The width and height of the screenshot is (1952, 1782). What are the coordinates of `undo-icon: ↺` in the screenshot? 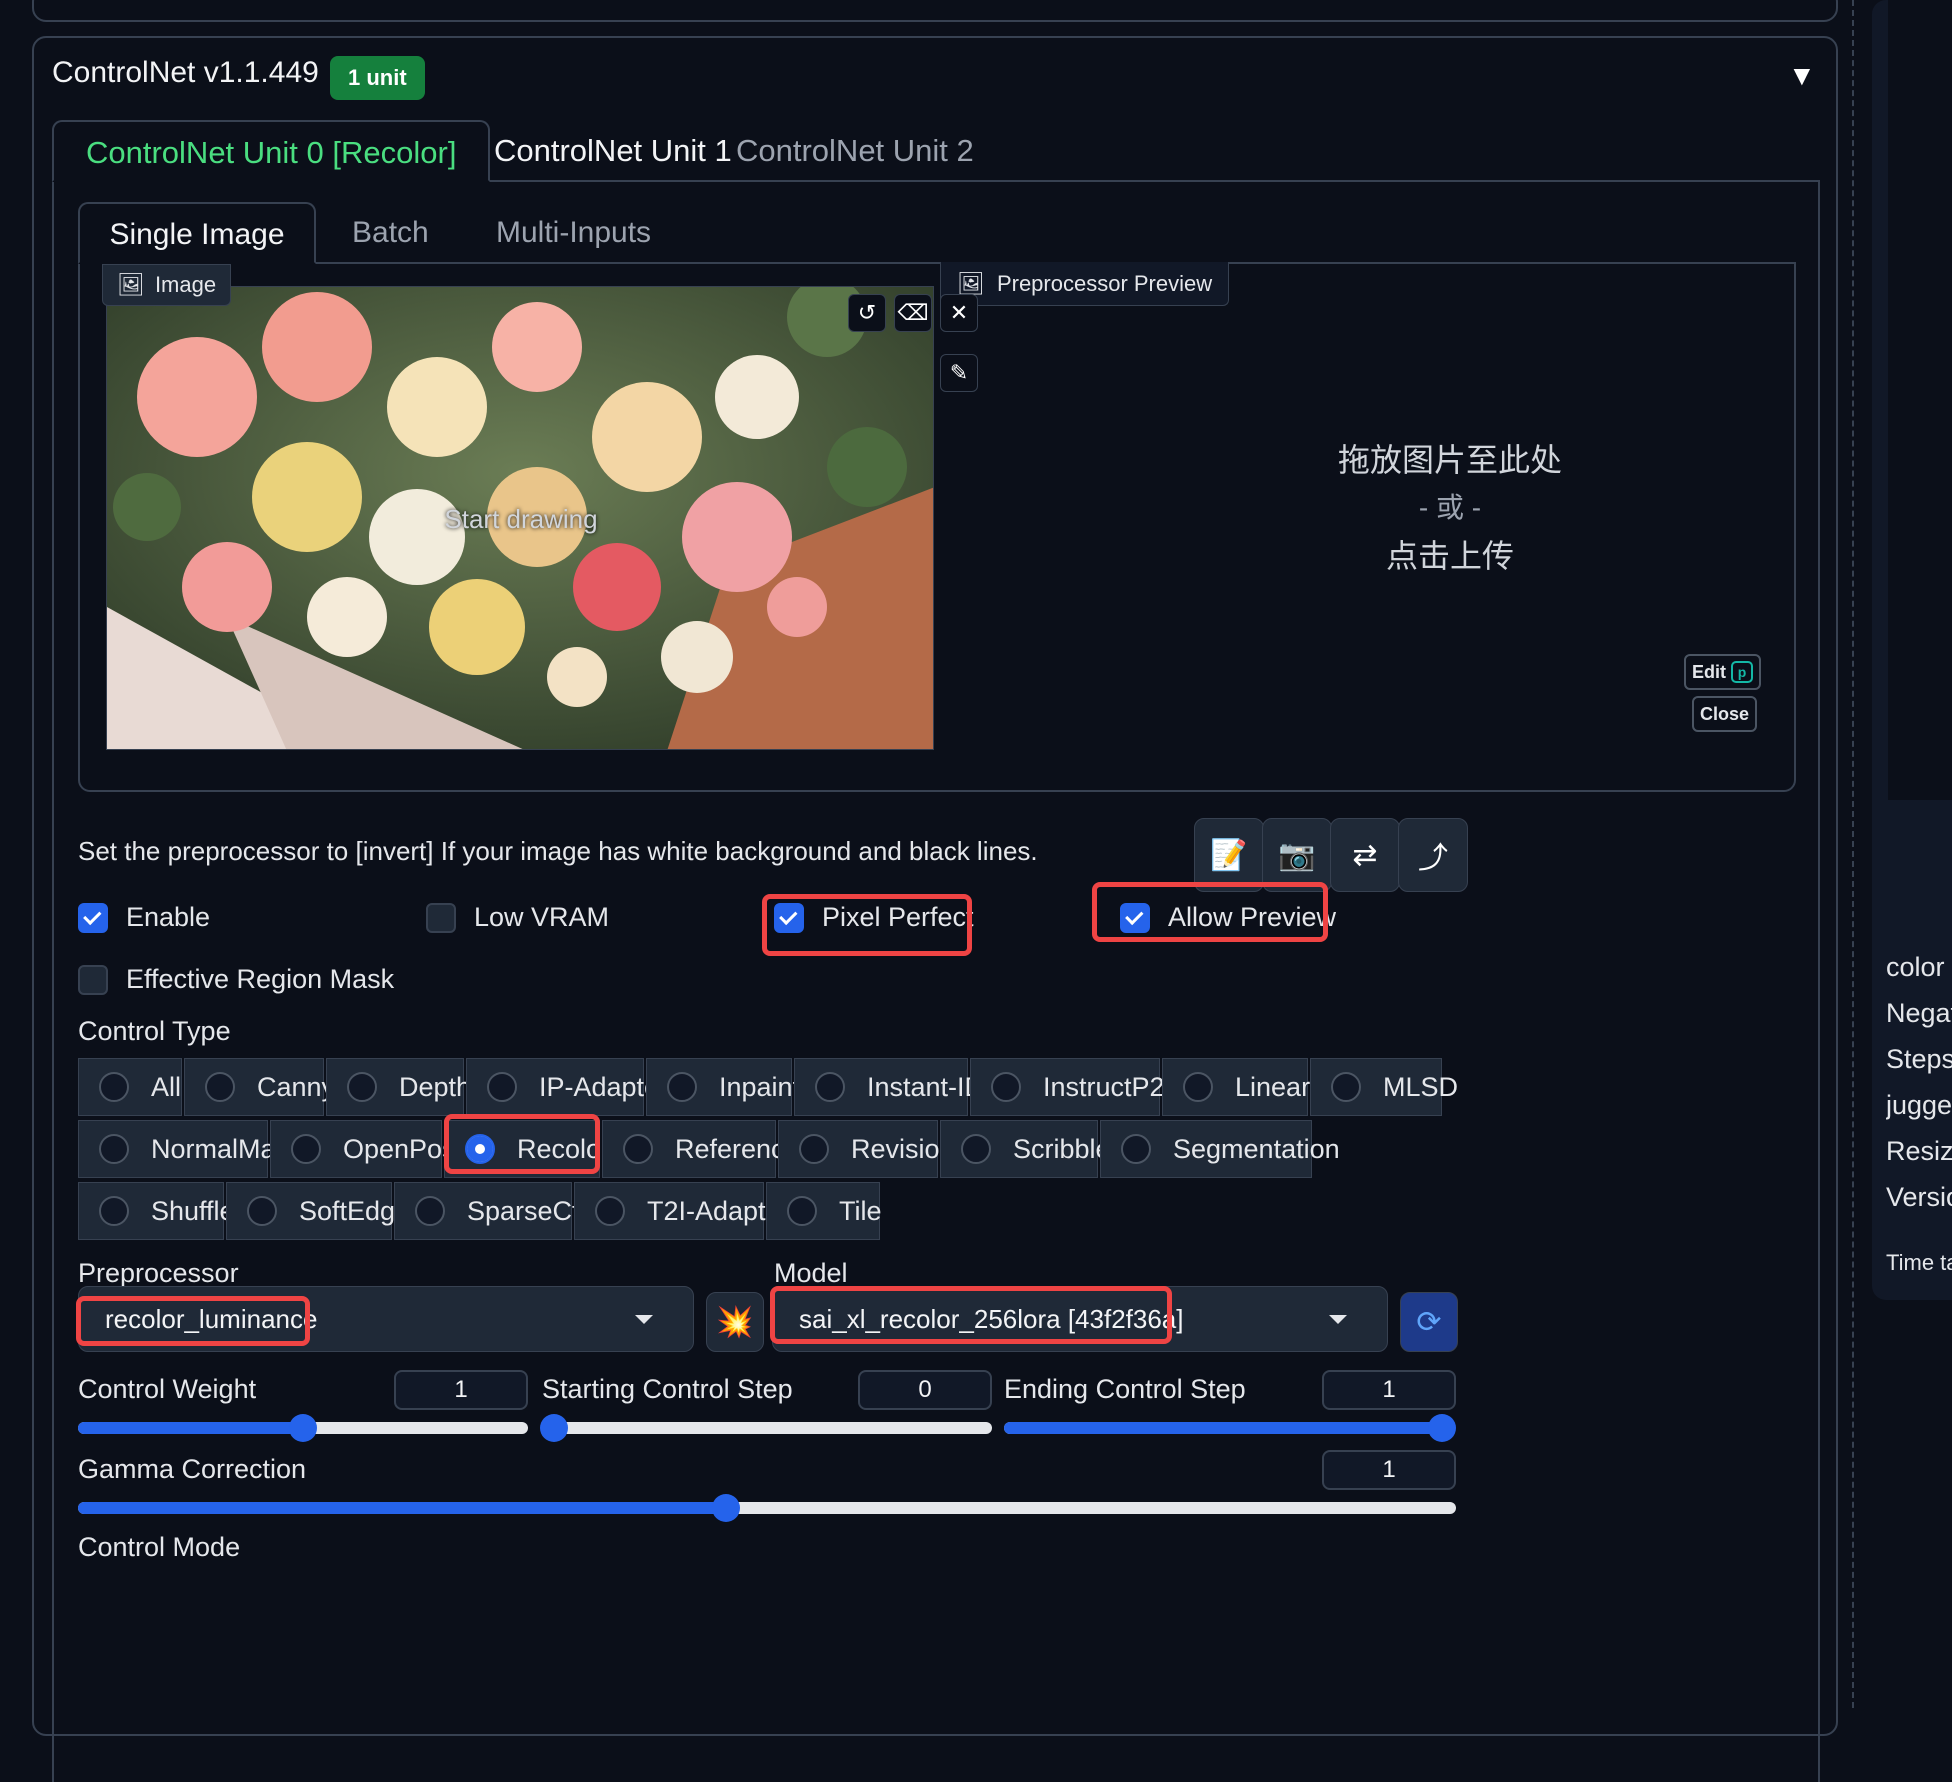 It's located at (867, 313).